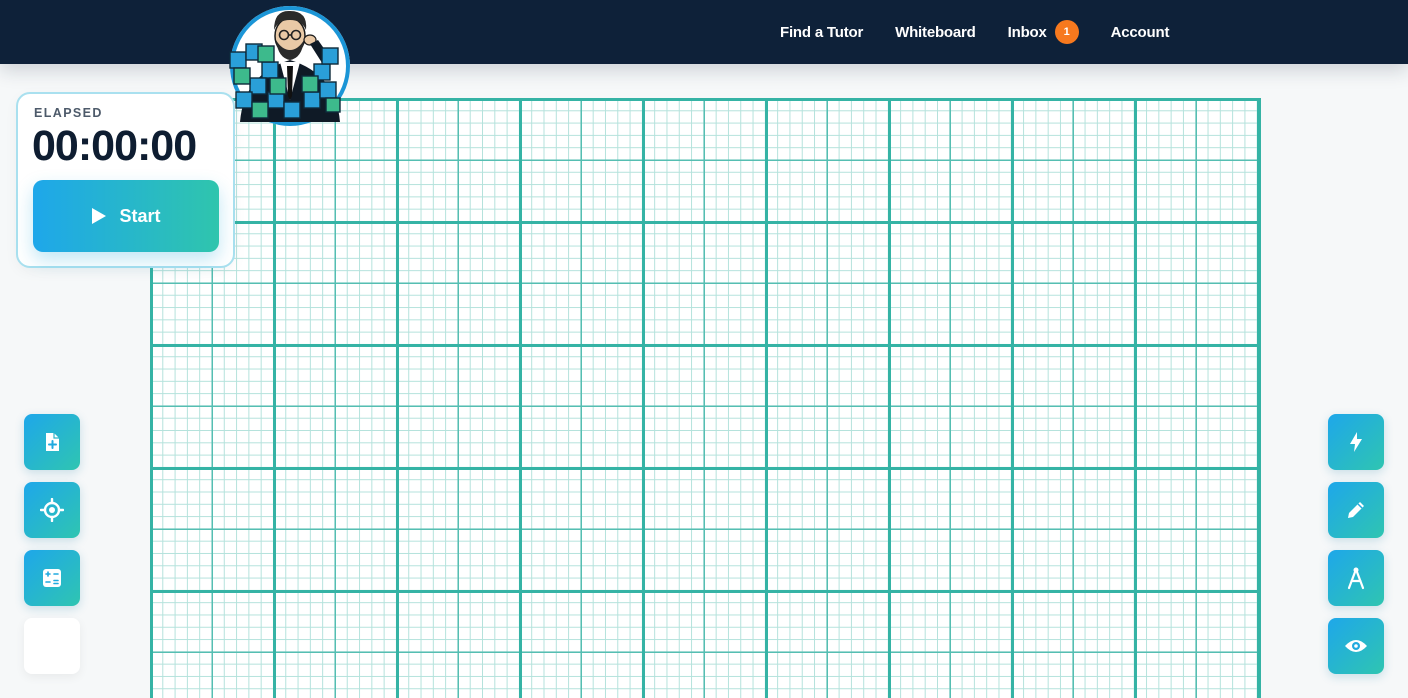 The height and width of the screenshot is (698, 1408). I want to click on compass-icon, so click(1356, 578).